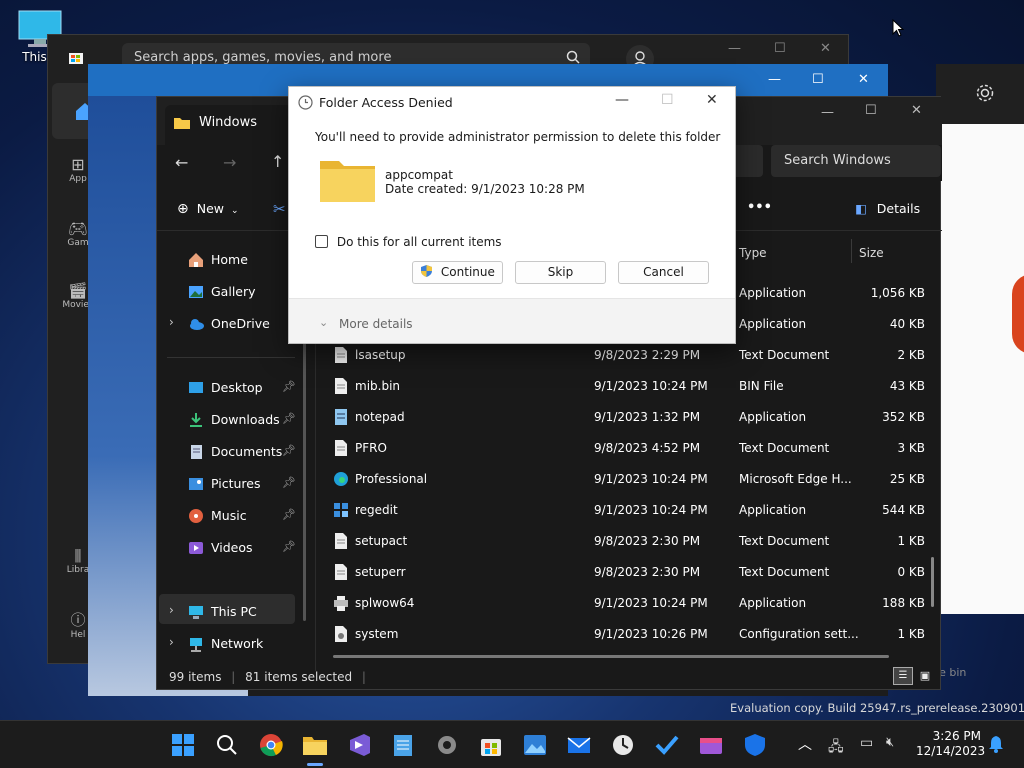 The width and height of the screenshot is (1024, 768). Describe the element at coordinates (380, 572) in the screenshot. I see `file-name: setuperr` at that location.